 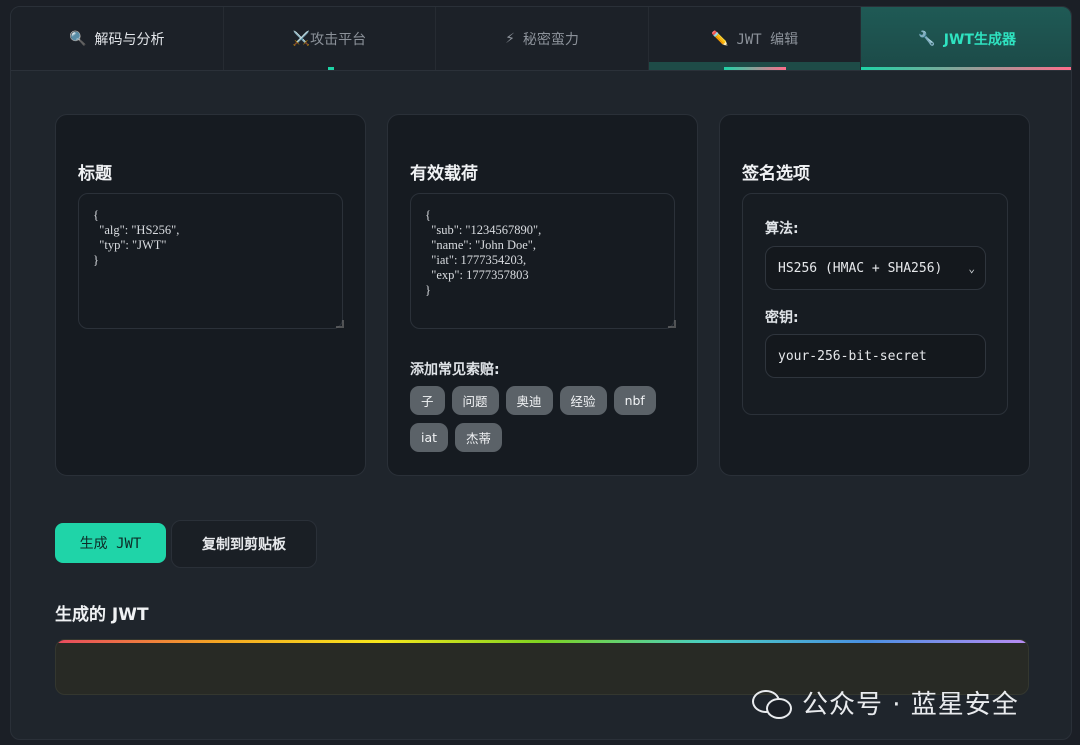 I want to click on tab-indicator, so click(x=330, y=68).